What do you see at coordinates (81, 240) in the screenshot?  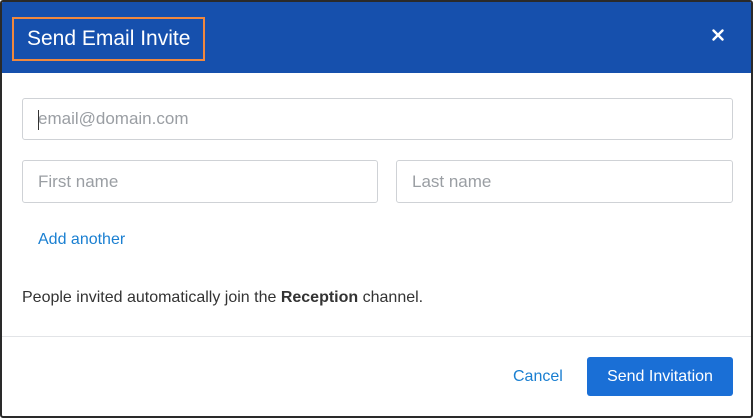 I see `add-another-link: Add another` at bounding box center [81, 240].